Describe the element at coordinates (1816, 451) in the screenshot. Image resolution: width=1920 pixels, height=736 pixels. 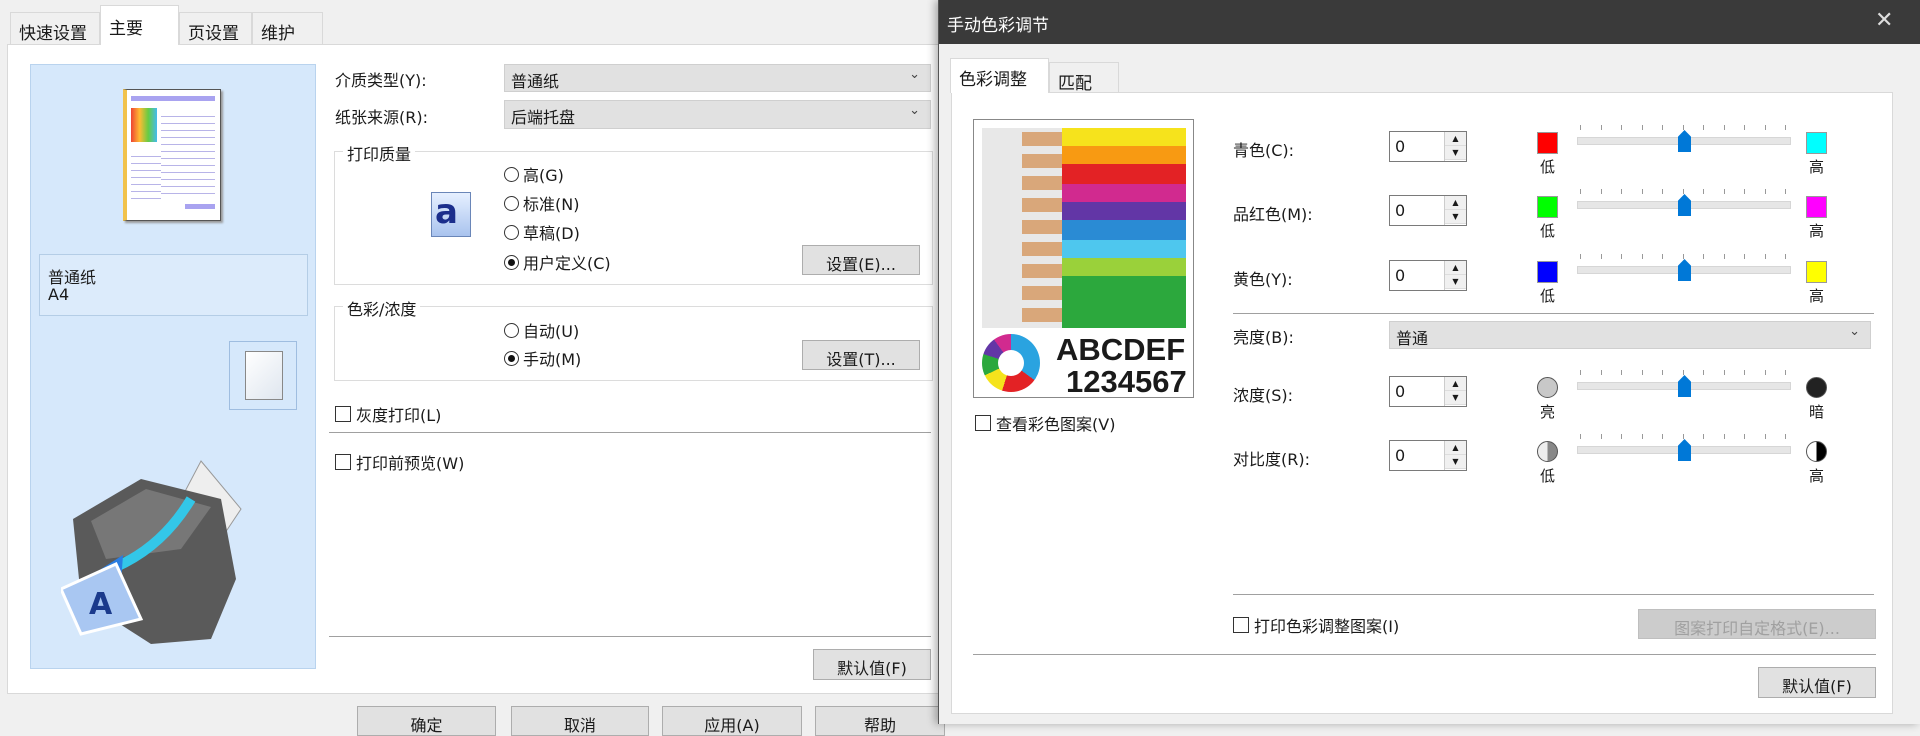
I see `high-contrast-icon` at that location.